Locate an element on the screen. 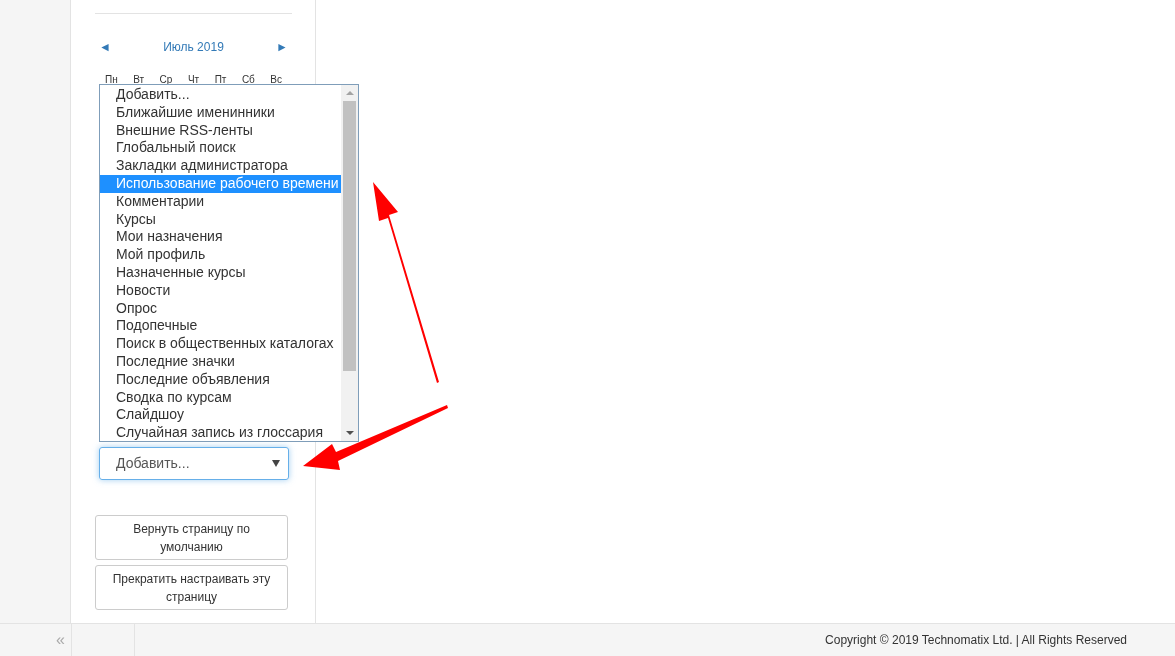  dropdown-option: Случайная запись из глоссария is located at coordinates (220, 433).